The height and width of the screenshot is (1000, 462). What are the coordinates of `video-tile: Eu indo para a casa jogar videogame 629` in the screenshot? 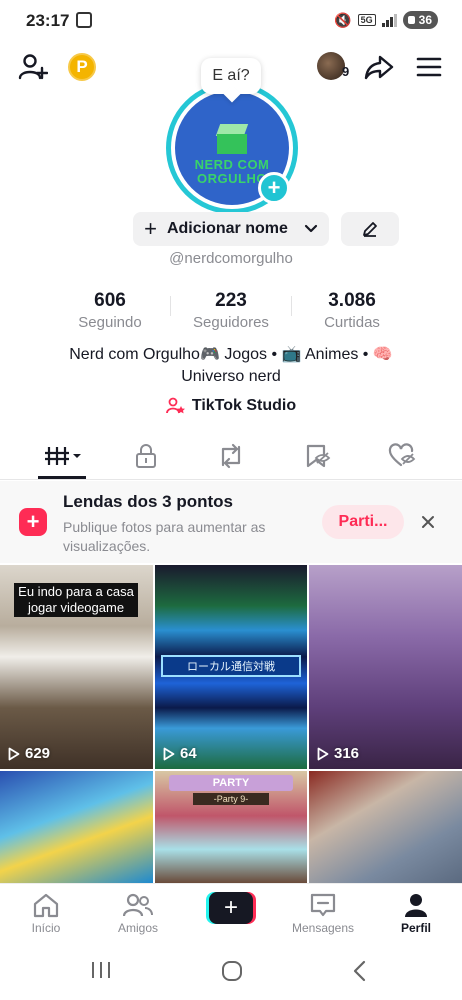 It's located at (76, 667).